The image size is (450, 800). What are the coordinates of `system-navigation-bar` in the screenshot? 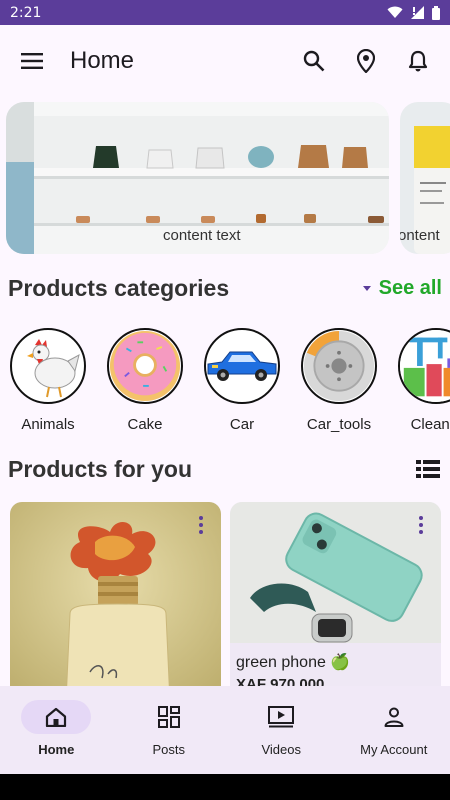 It's located at (225, 787).